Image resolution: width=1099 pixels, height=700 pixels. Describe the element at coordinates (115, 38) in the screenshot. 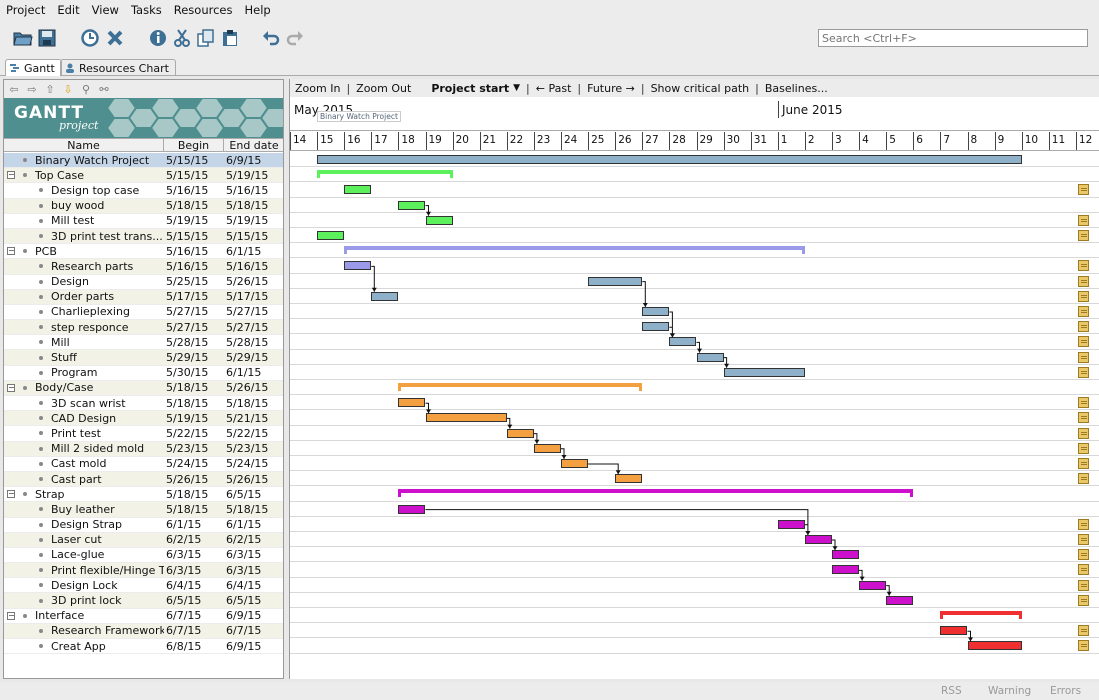

I see `delete-icon` at that location.